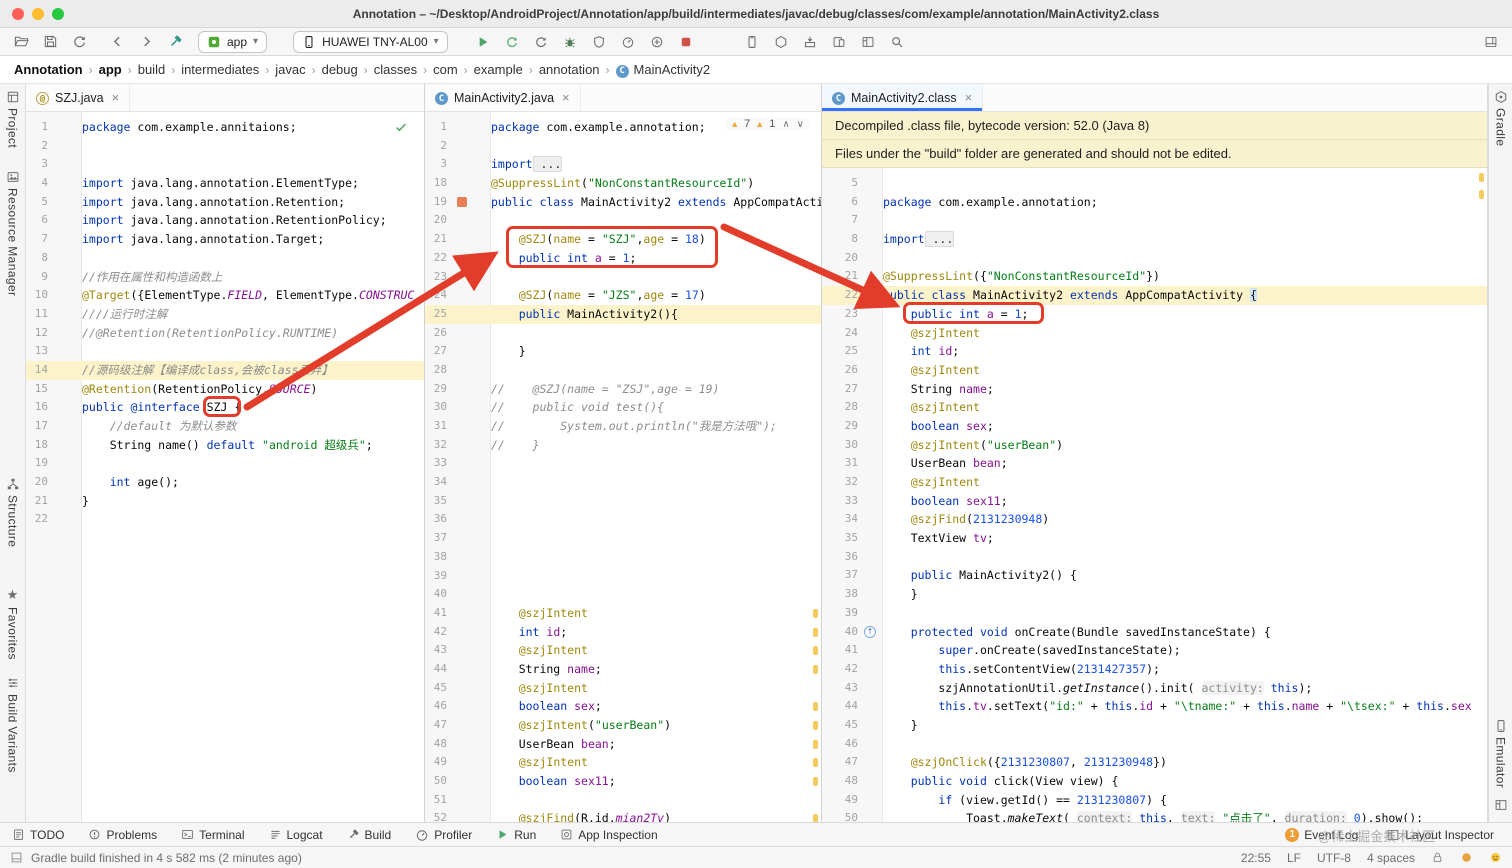 This screenshot has width=1512, height=868. Describe the element at coordinates (225, 333) in the screenshot. I see `code-line: 12//@Retention(RetentionPolicy.RUNTIME)` at that location.